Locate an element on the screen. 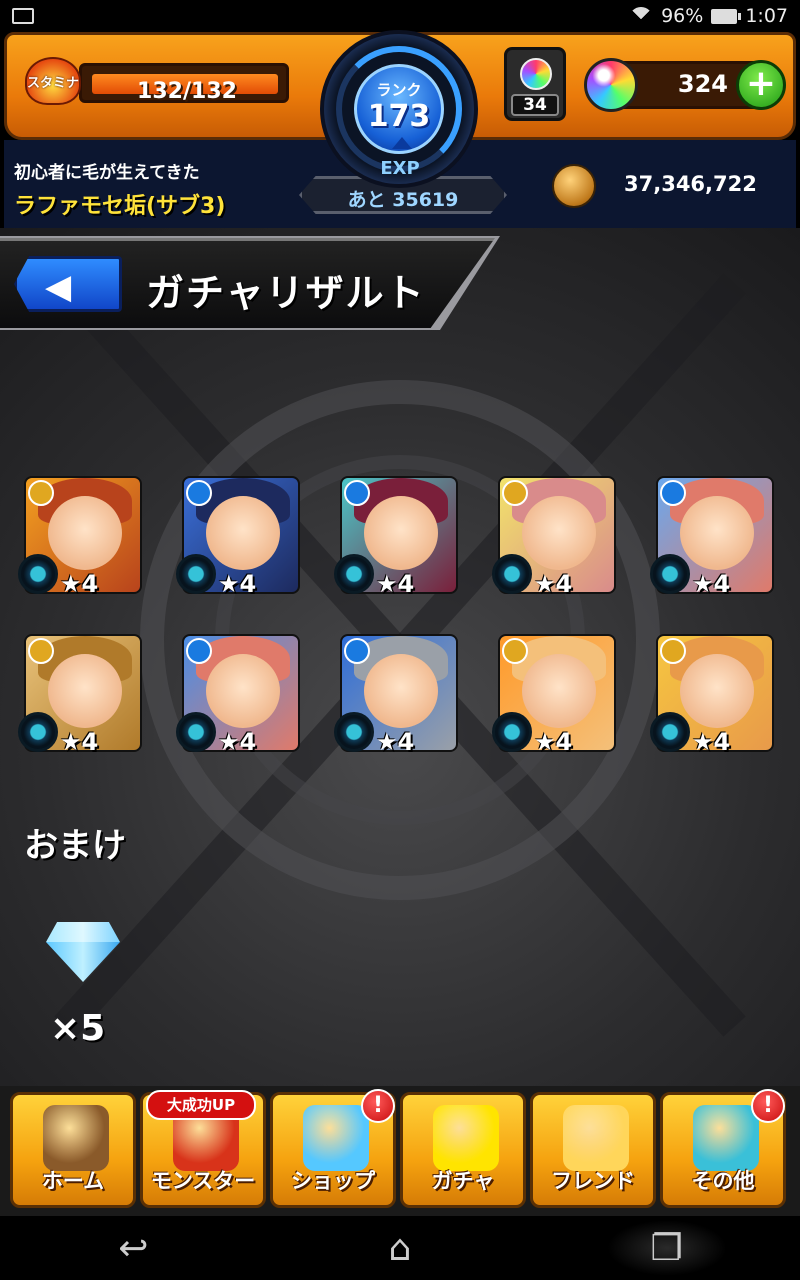 The image size is (800, 1280). menu-item-4: フレンド is located at coordinates (593, 1150).